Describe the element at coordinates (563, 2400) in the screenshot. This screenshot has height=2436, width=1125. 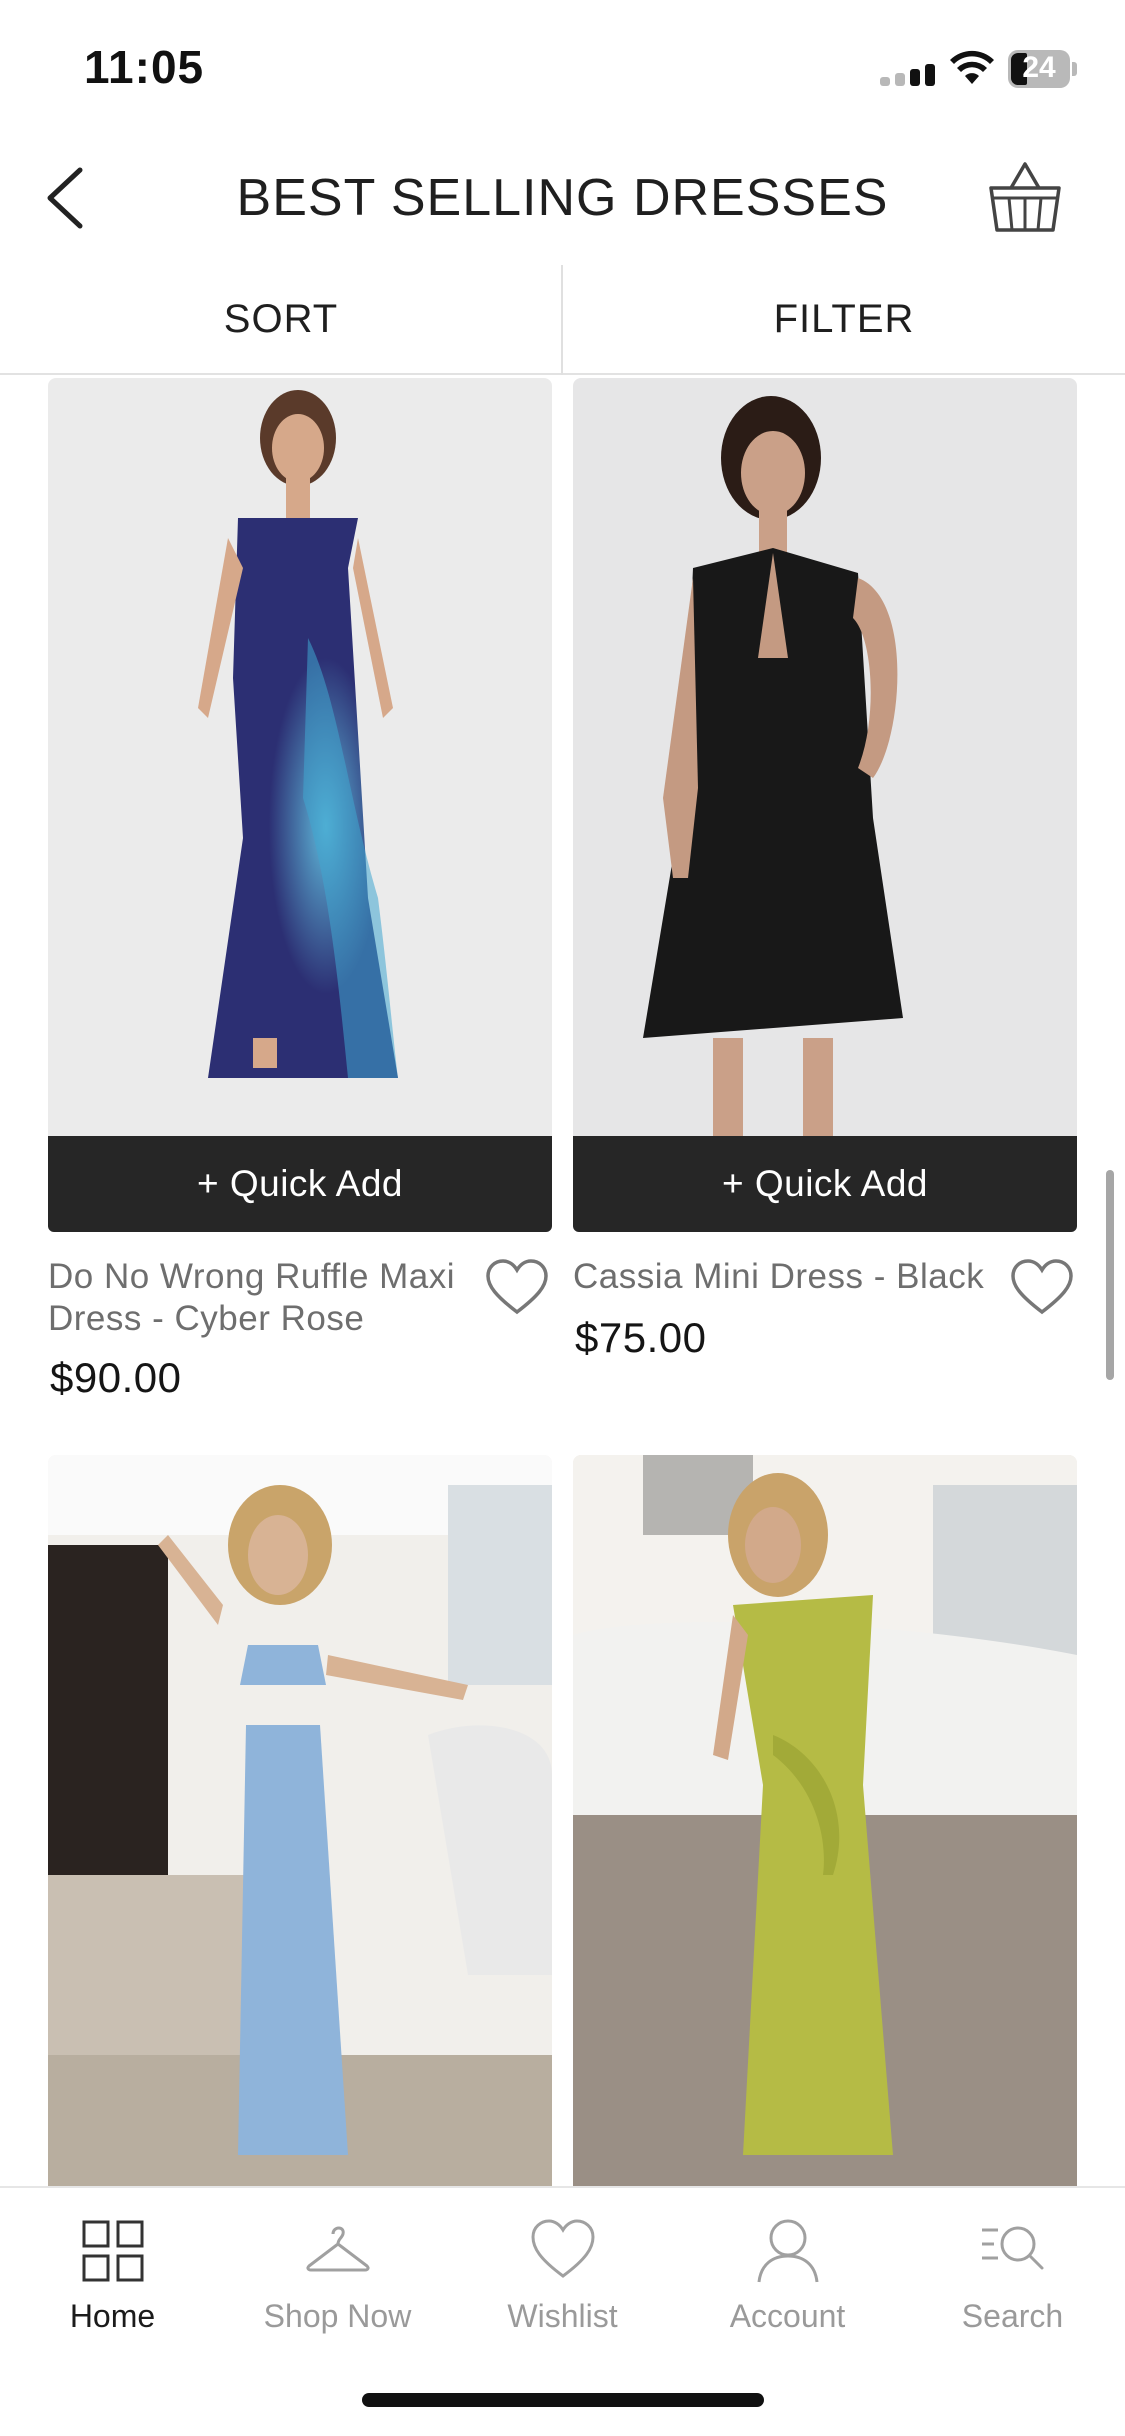
I see `home-indicator` at that location.